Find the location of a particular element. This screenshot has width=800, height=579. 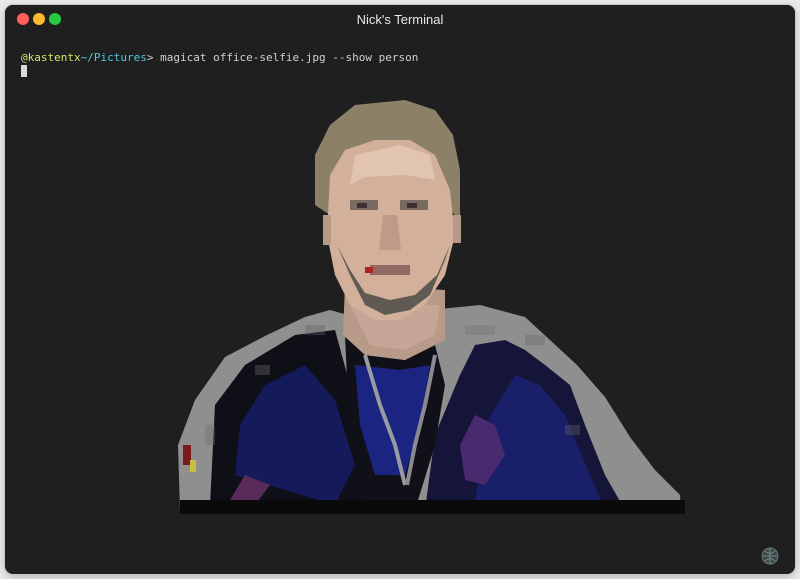

globe-badge-icon is located at coordinates (770, 556).